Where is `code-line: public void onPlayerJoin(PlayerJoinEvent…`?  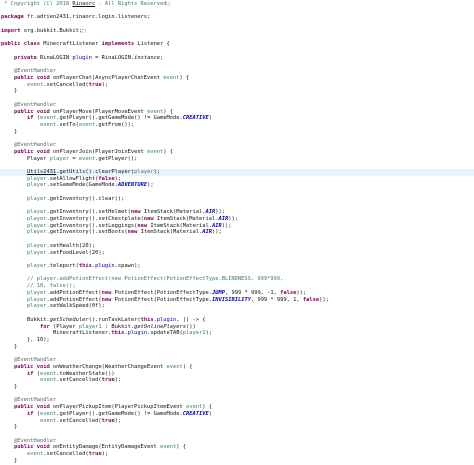
code-line: public void onPlayerJoin(PlayerJoinEvent… is located at coordinates (237, 152).